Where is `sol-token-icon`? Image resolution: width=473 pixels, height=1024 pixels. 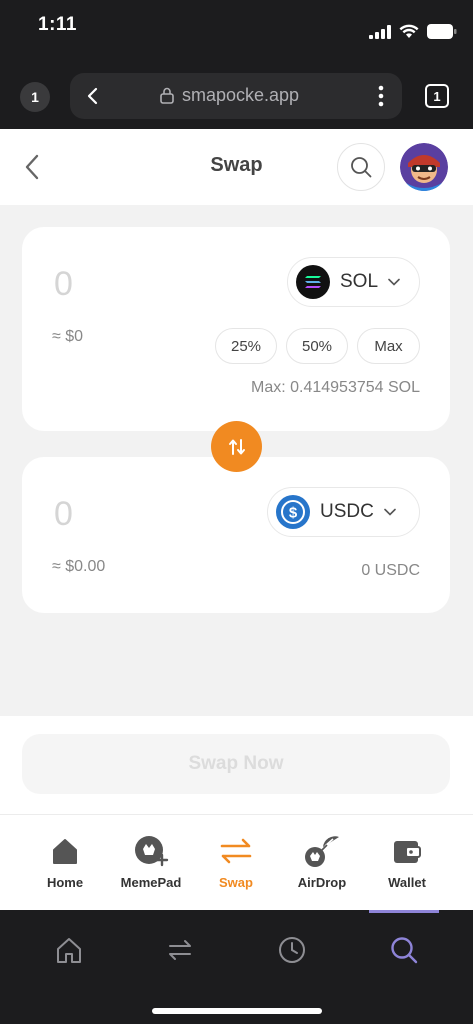
sol-token-icon is located at coordinates (313, 282).